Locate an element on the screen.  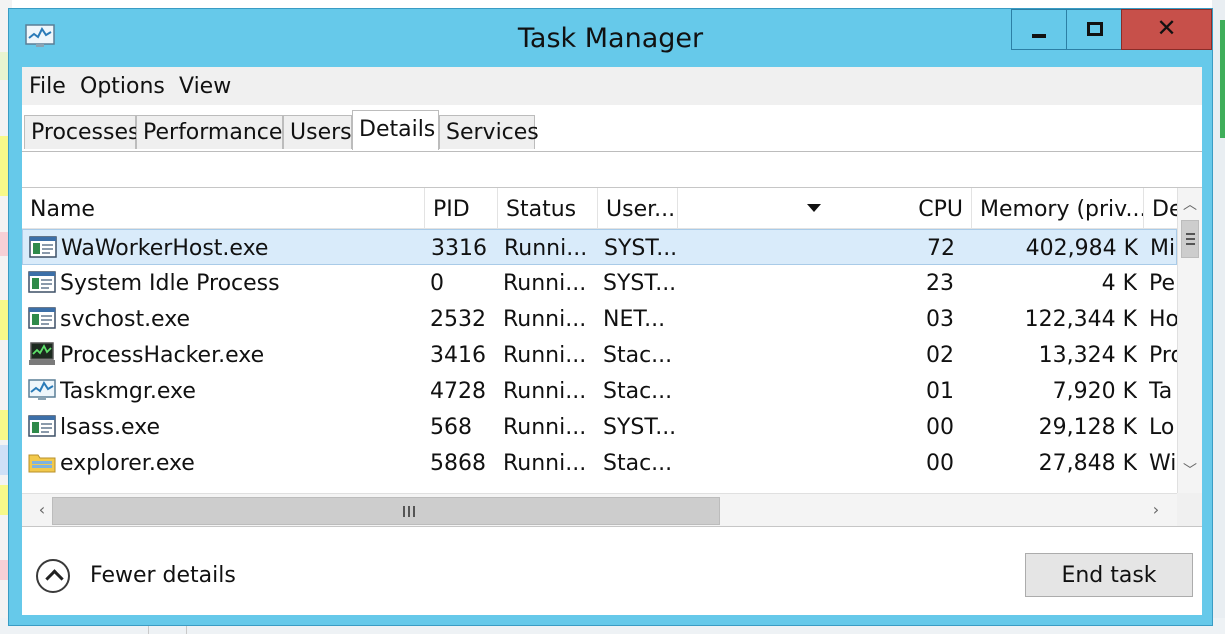
horizontal-scrollbar: ‹ › is located at coordinates (599, 509).